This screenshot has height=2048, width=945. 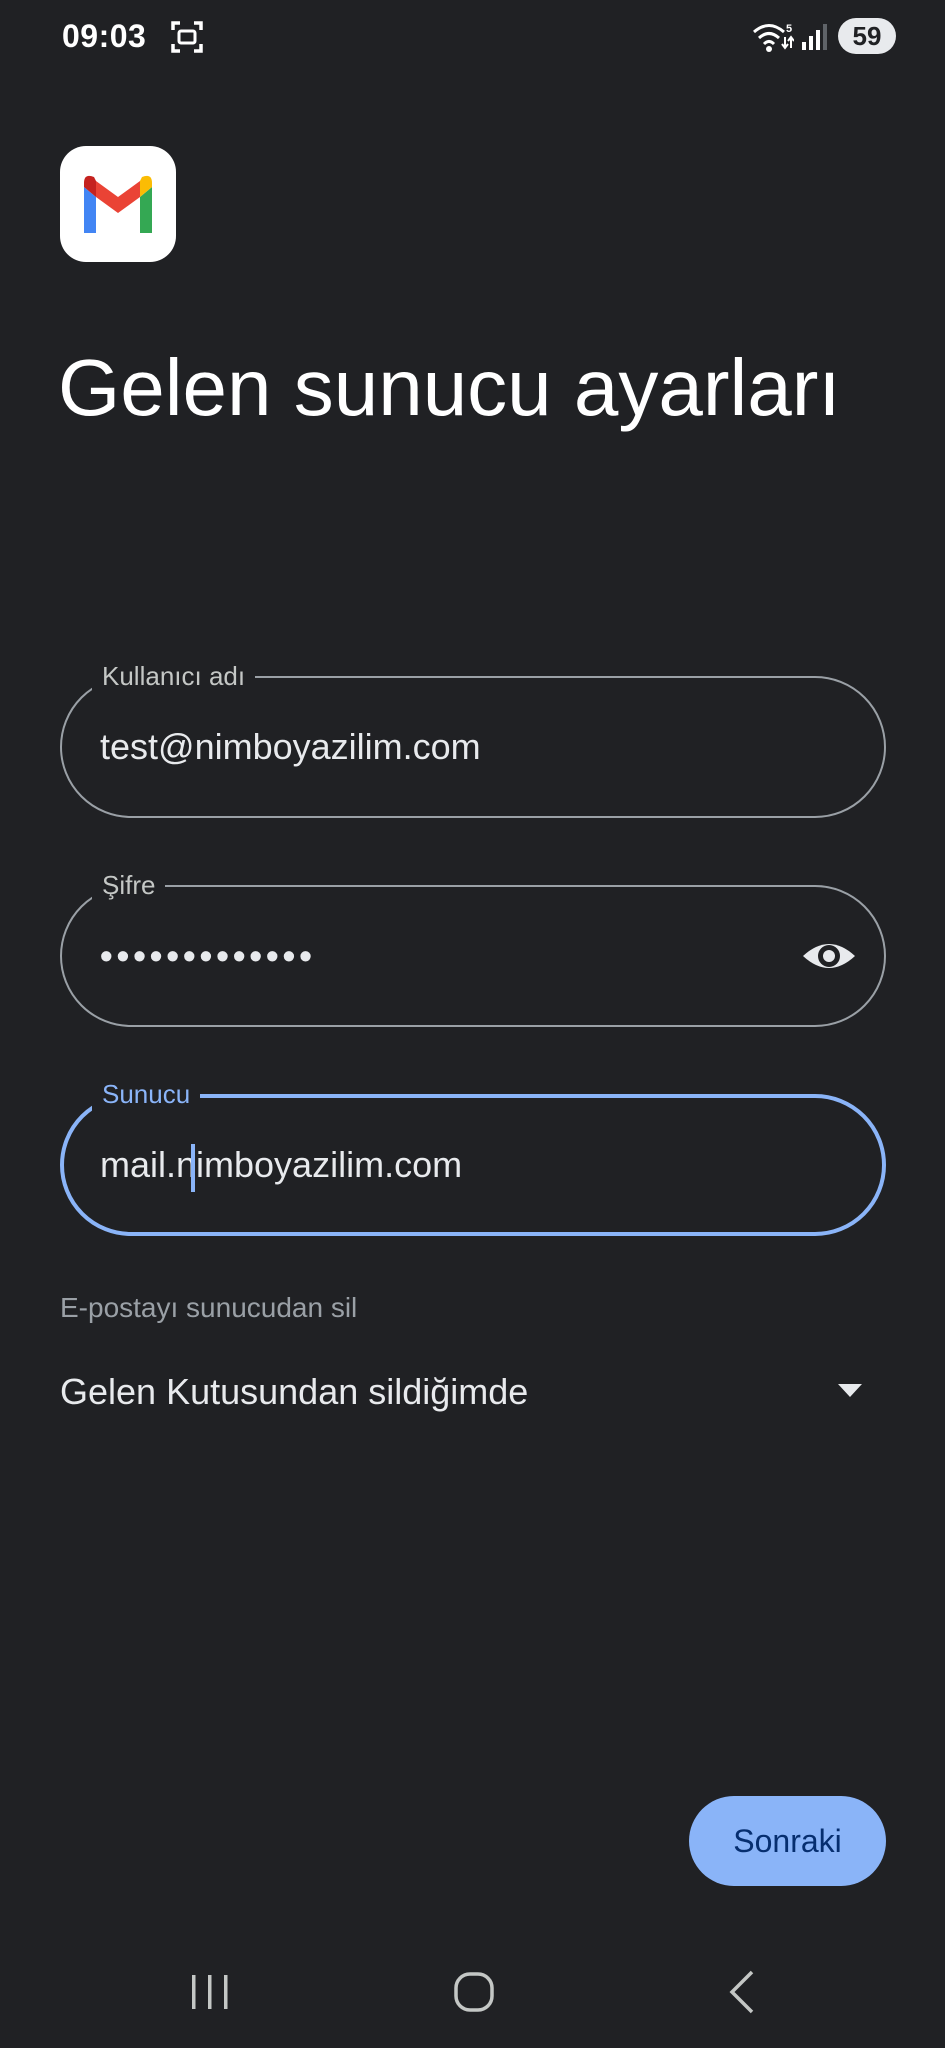 I want to click on signal-icon, so click(x=814, y=37).